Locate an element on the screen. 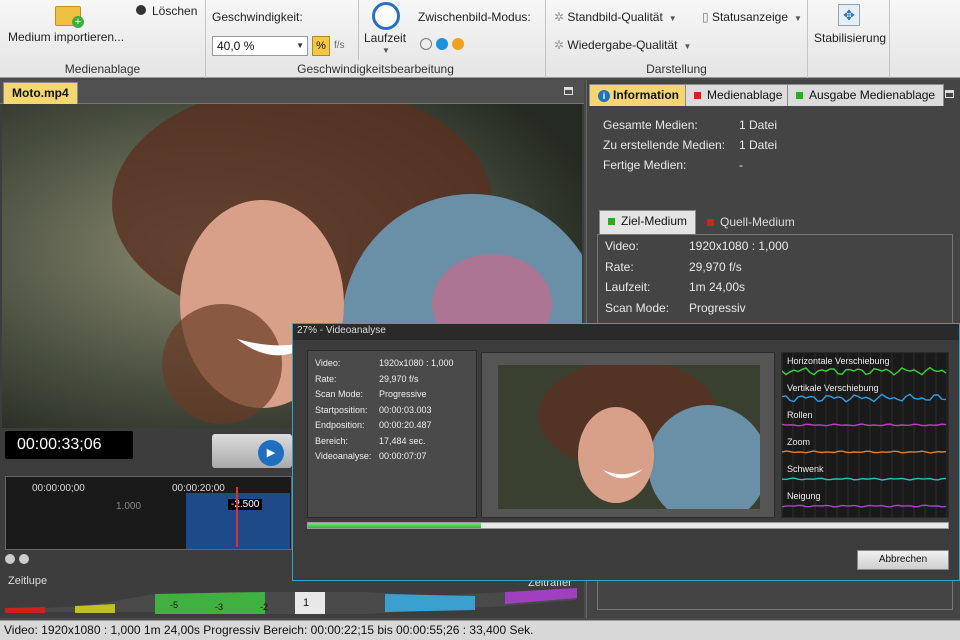  stabilize-button: Stabilisierung is located at coordinates (850, 38).